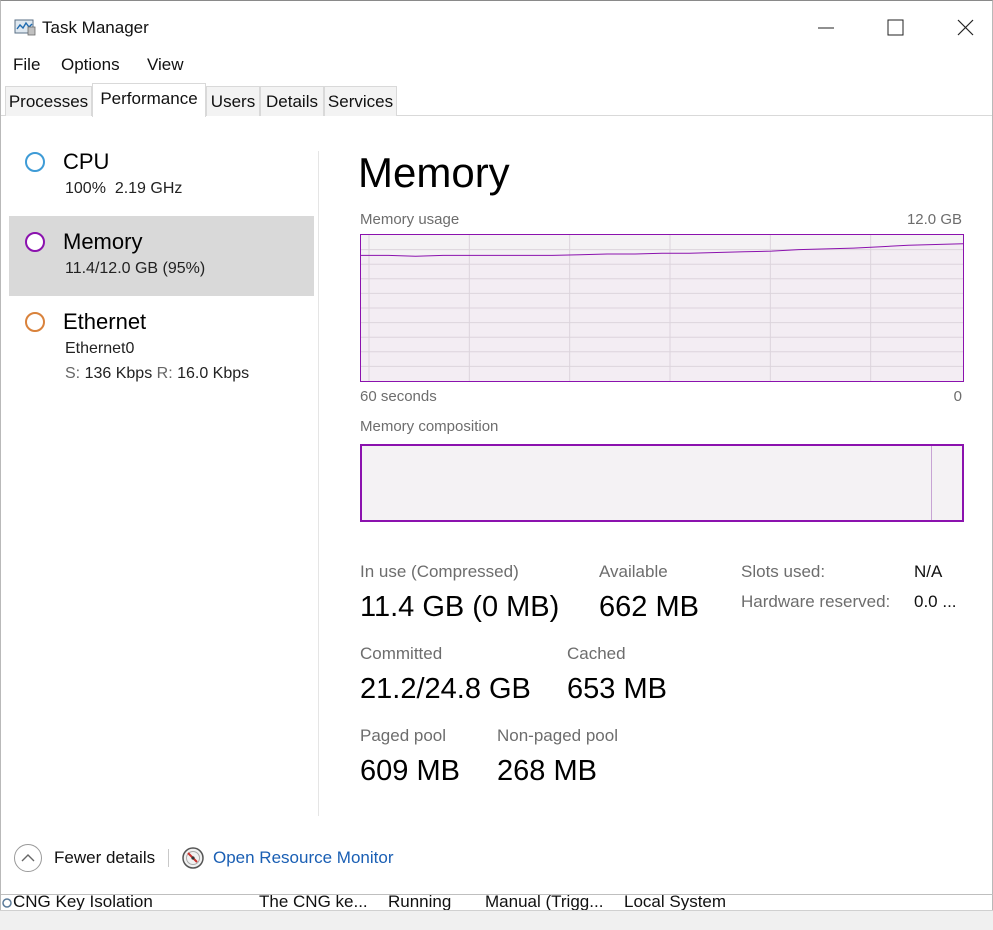 The image size is (993, 930). I want to click on task-manager-icon, so click(25, 27).